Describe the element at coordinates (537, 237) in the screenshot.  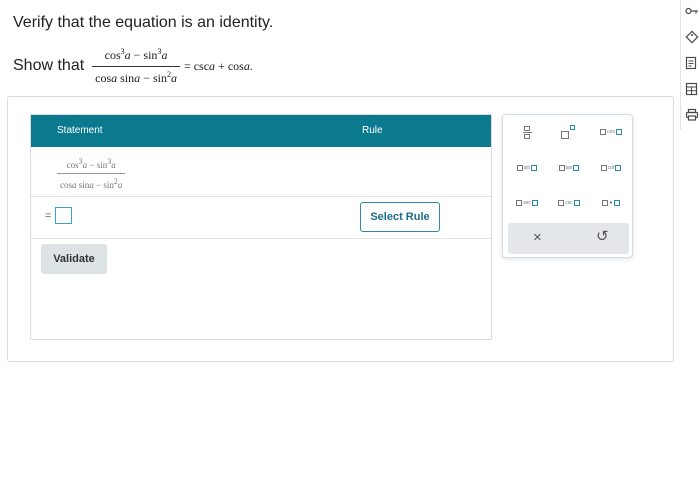
I see `clear-icon: ×` at that location.